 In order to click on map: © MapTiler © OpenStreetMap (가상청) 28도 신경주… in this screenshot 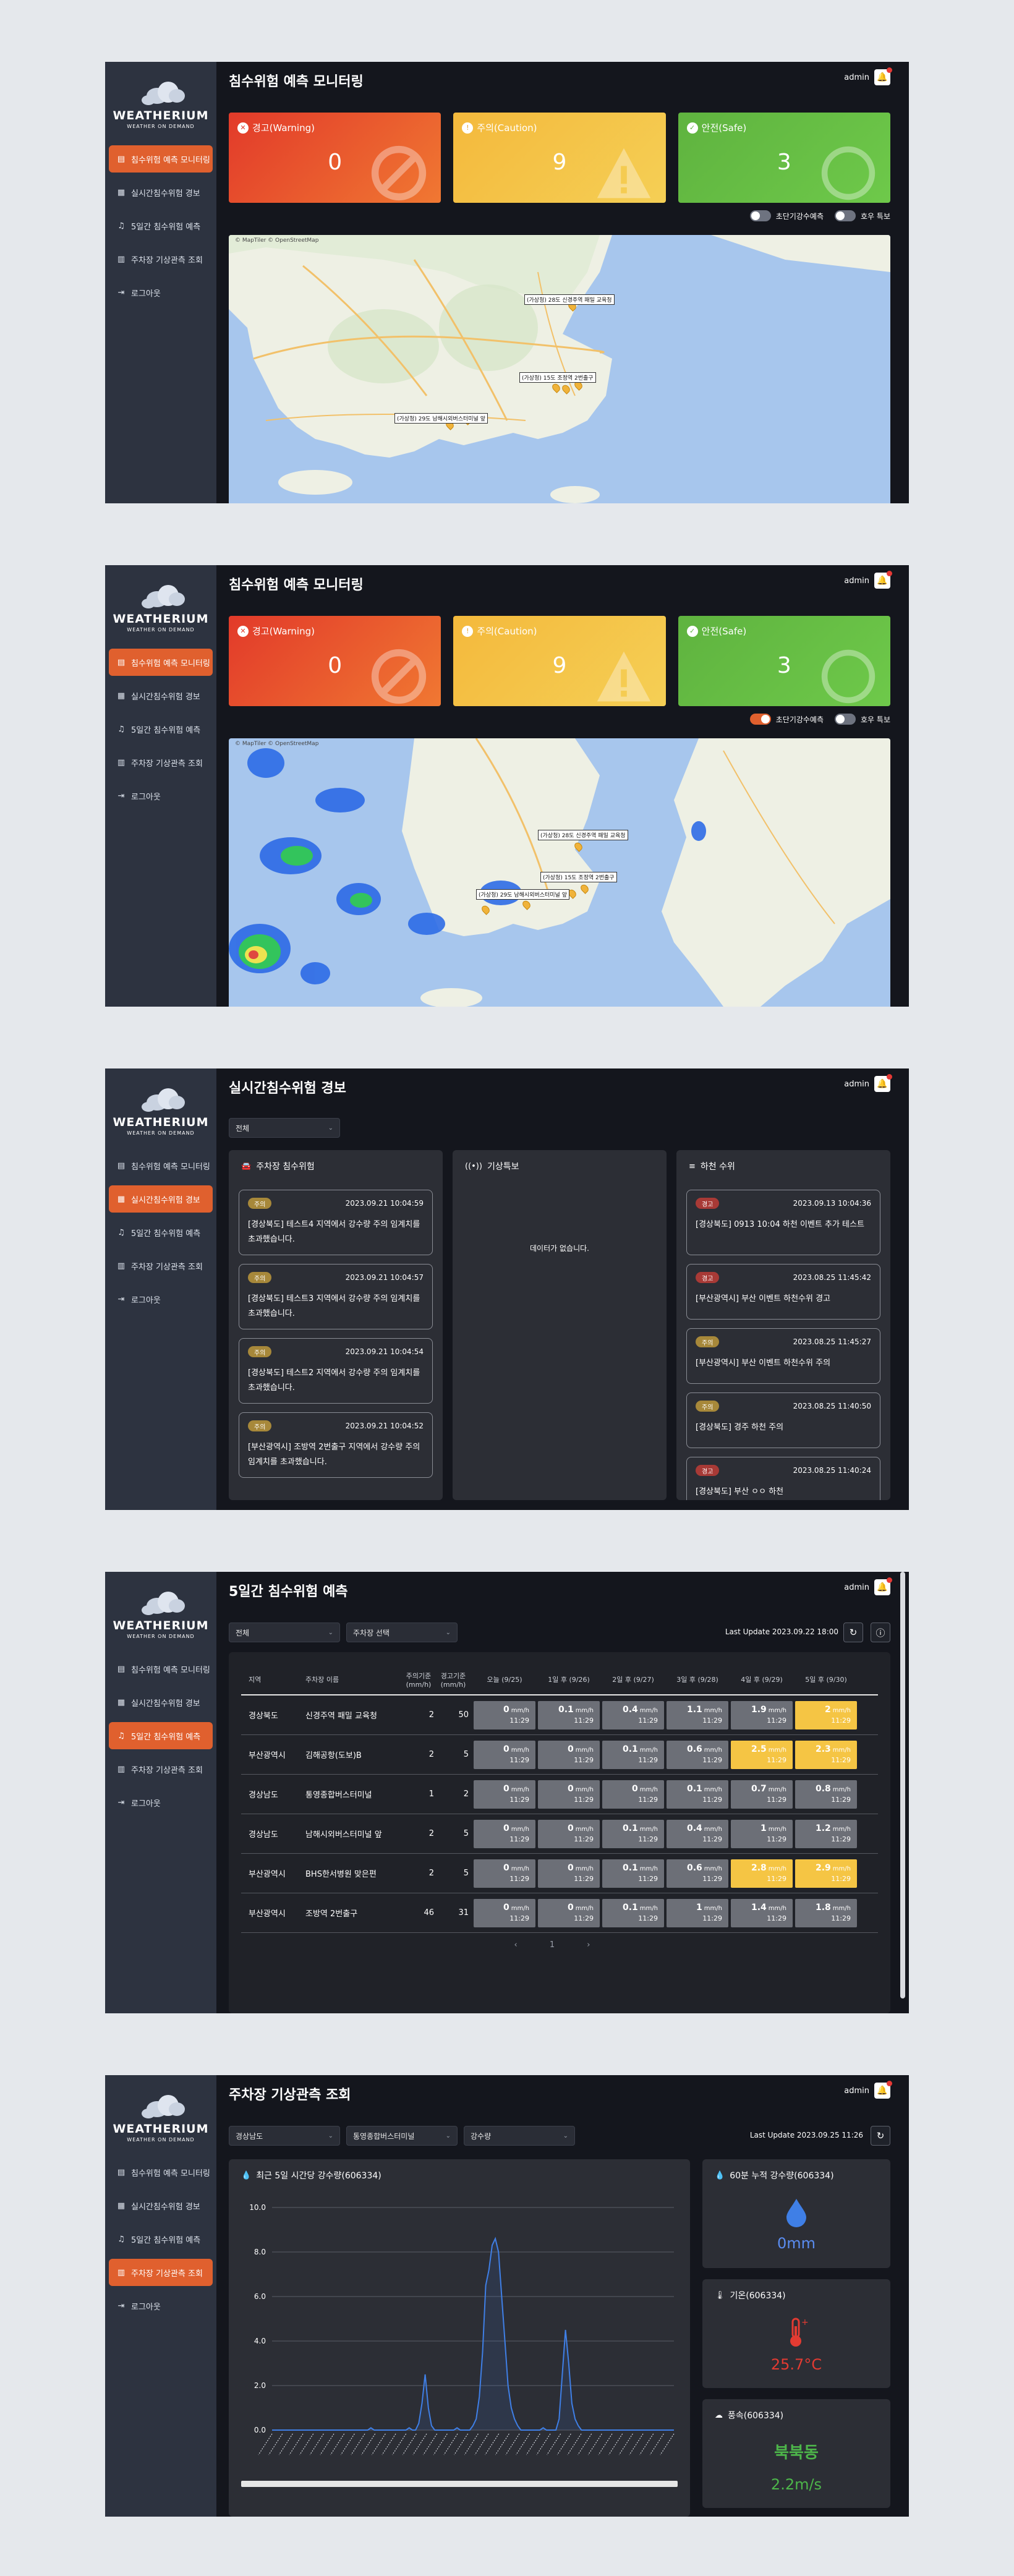, I will do `click(559, 872)`.